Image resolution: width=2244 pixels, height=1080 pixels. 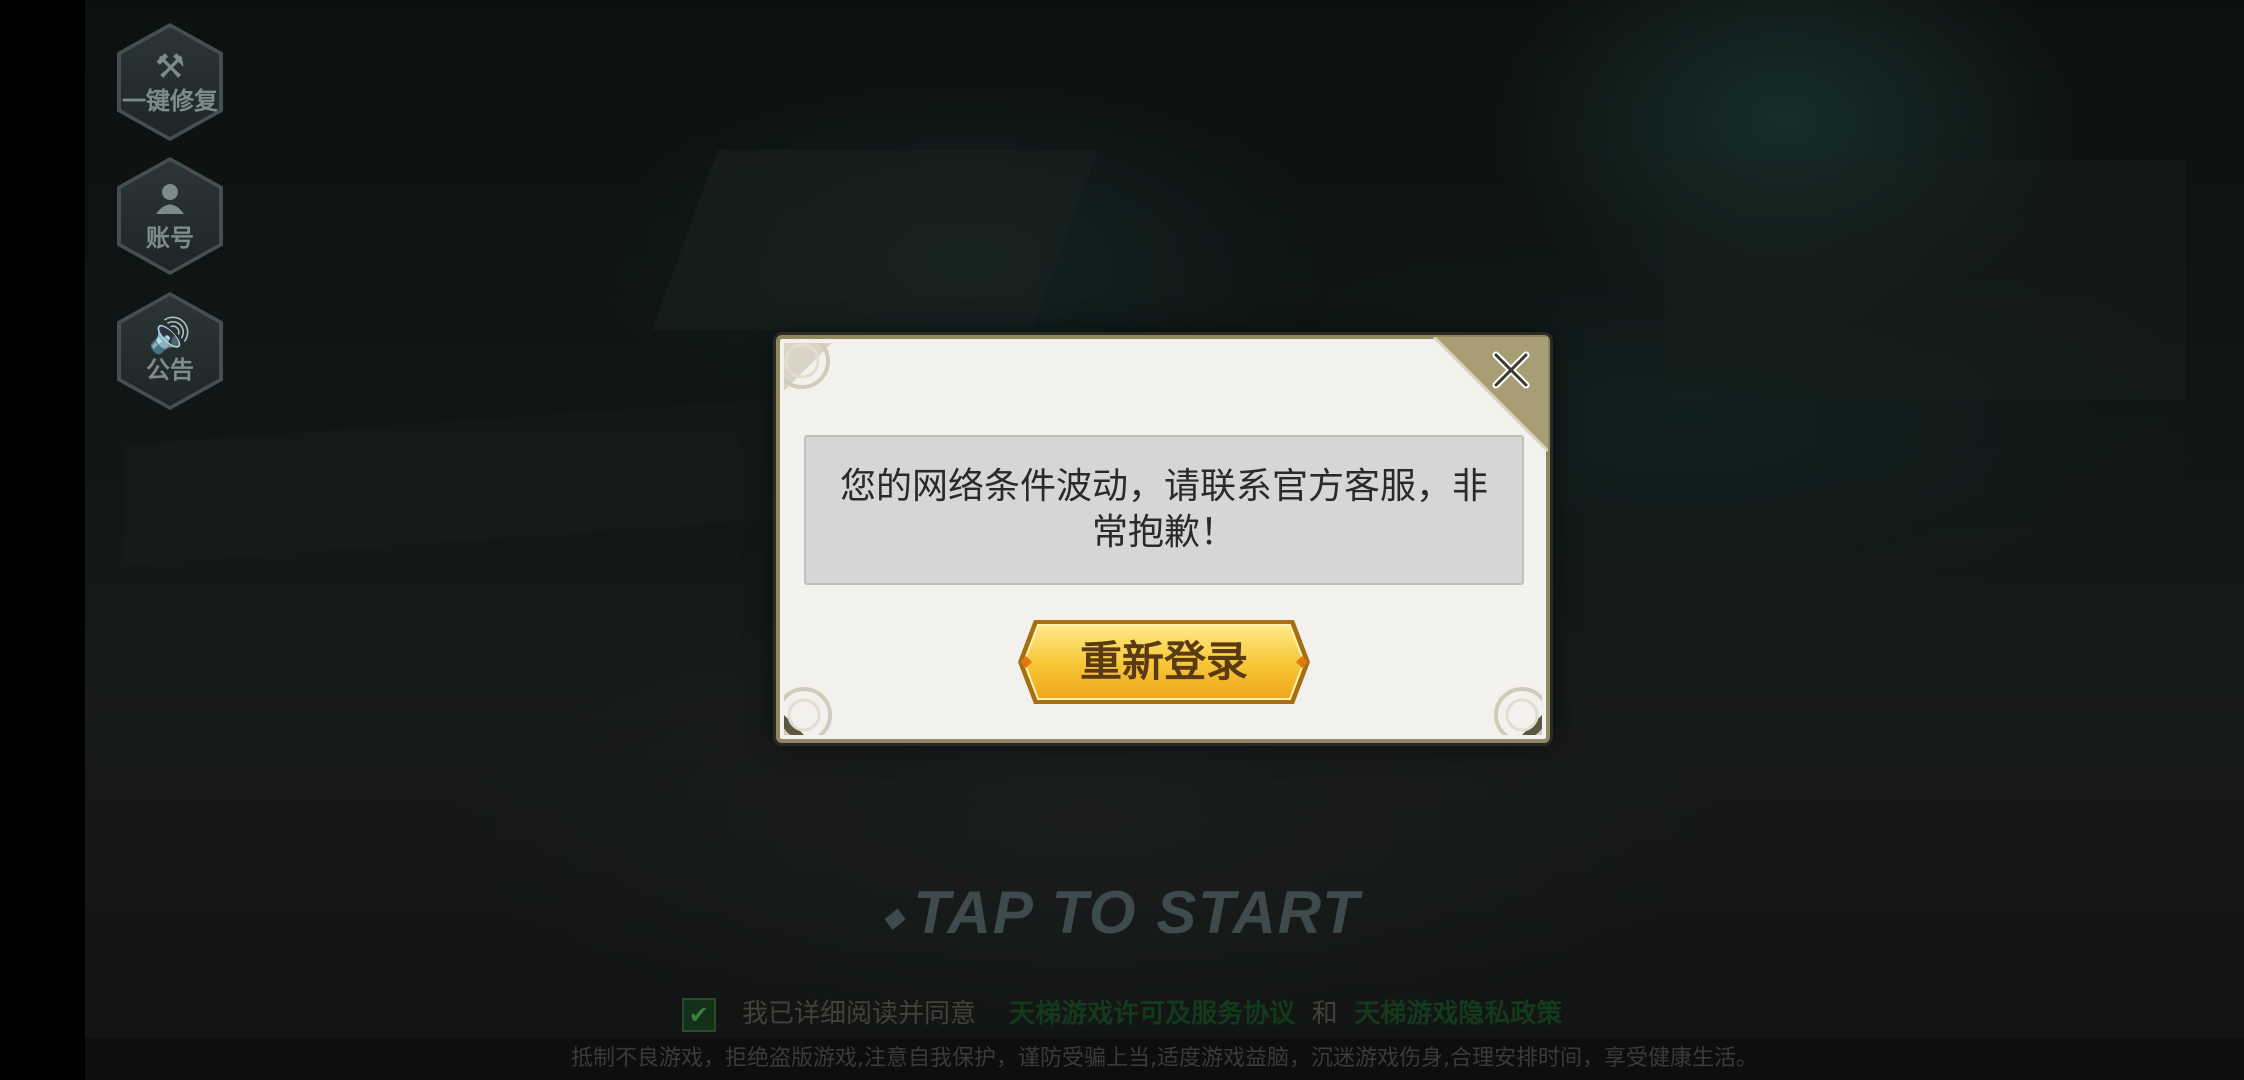 I want to click on account-label: 账号, so click(x=170, y=237).